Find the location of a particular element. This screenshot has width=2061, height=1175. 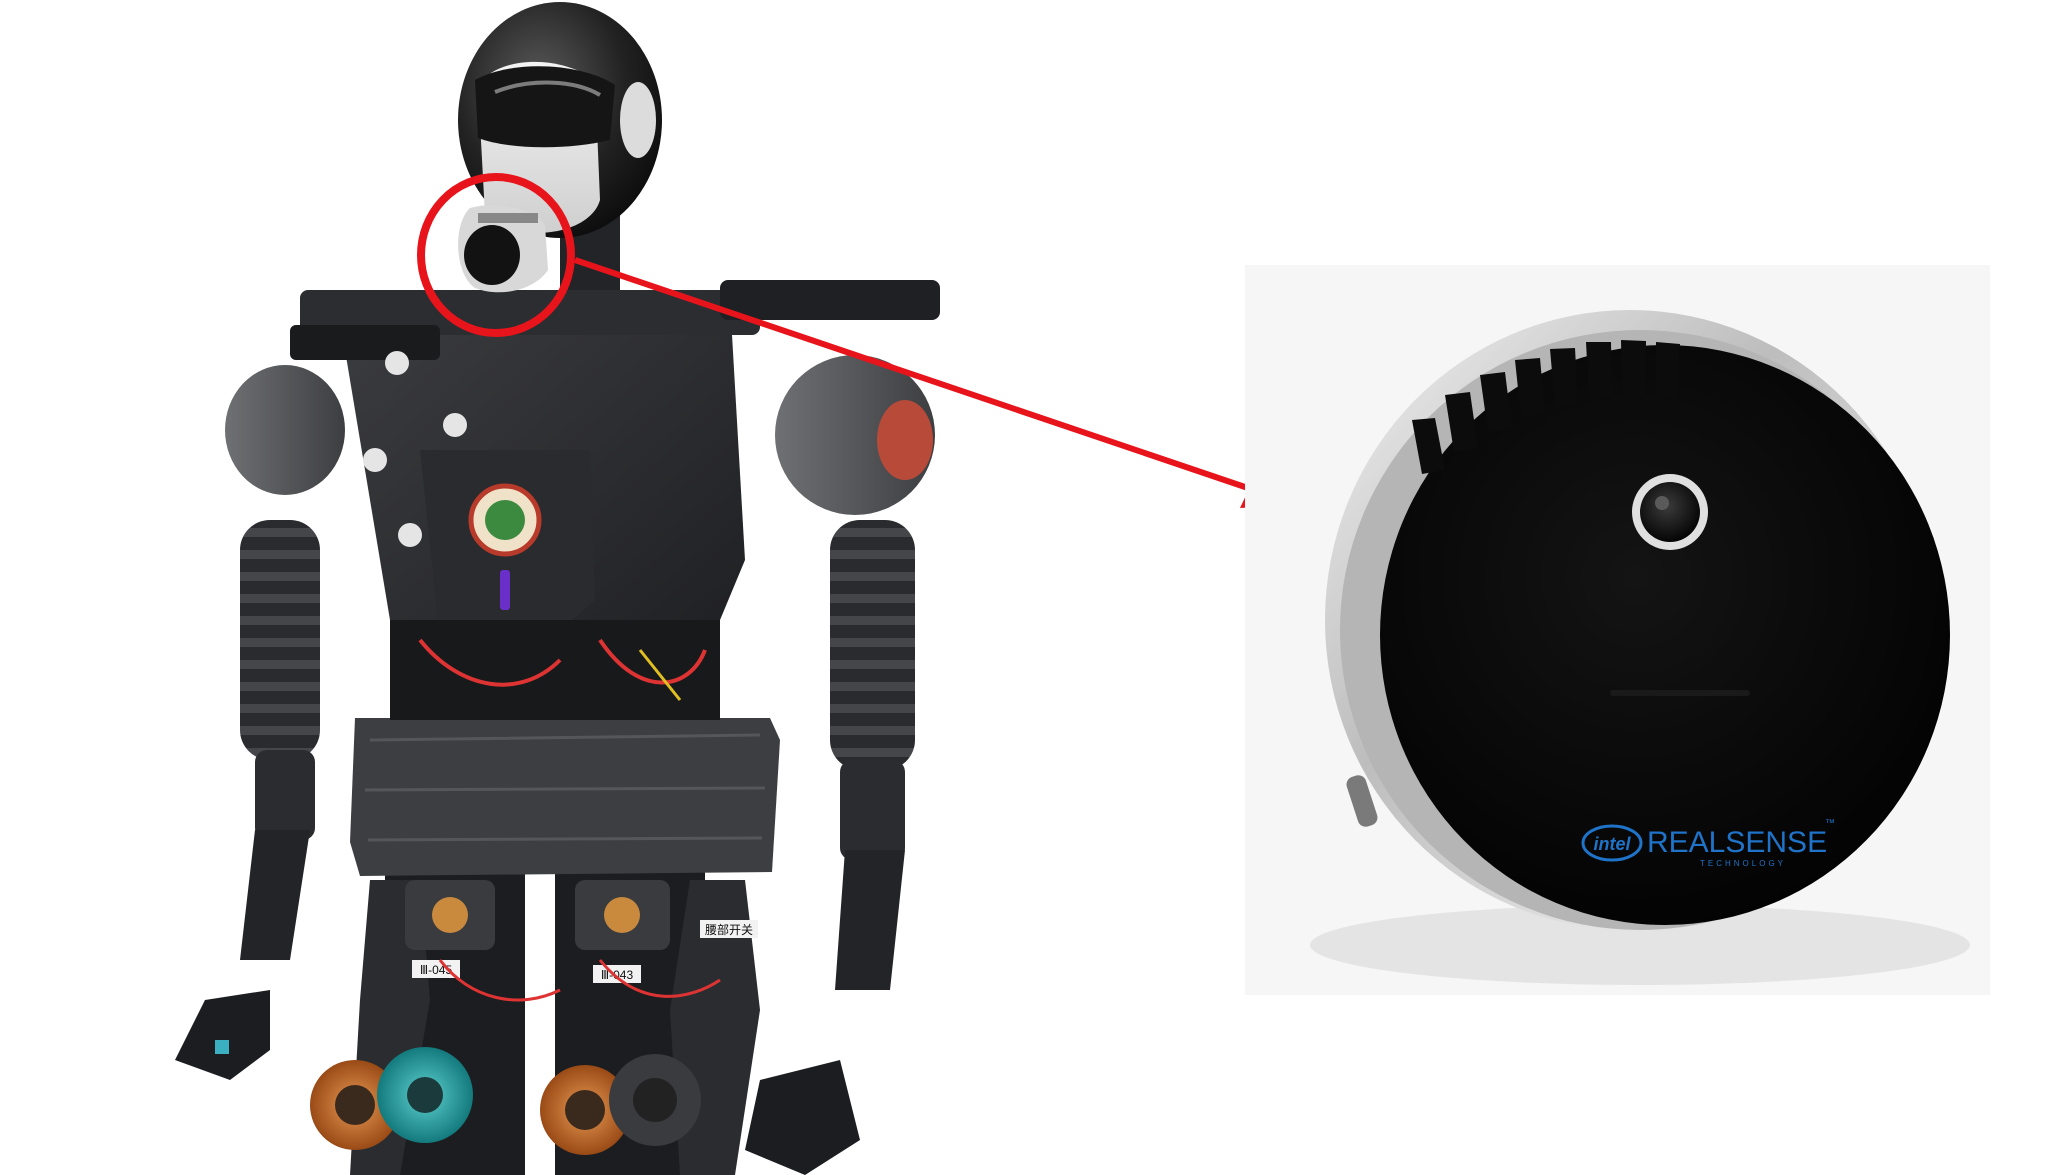

mounted-camera-face is located at coordinates (492, 255).